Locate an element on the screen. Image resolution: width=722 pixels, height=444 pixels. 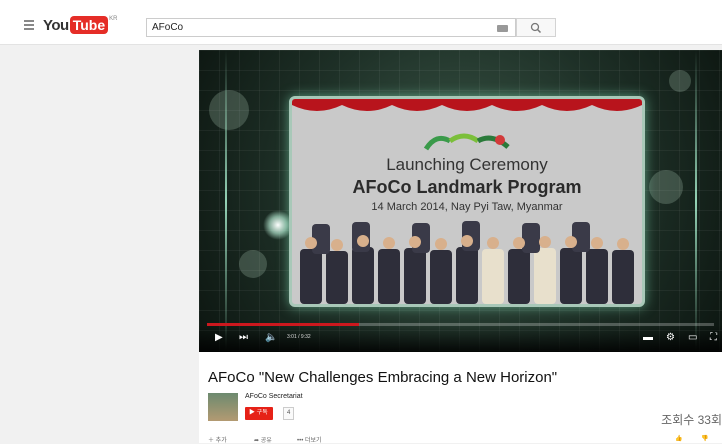
channel-name: AFoCo Secretariat is located at coordinates (274, 396).